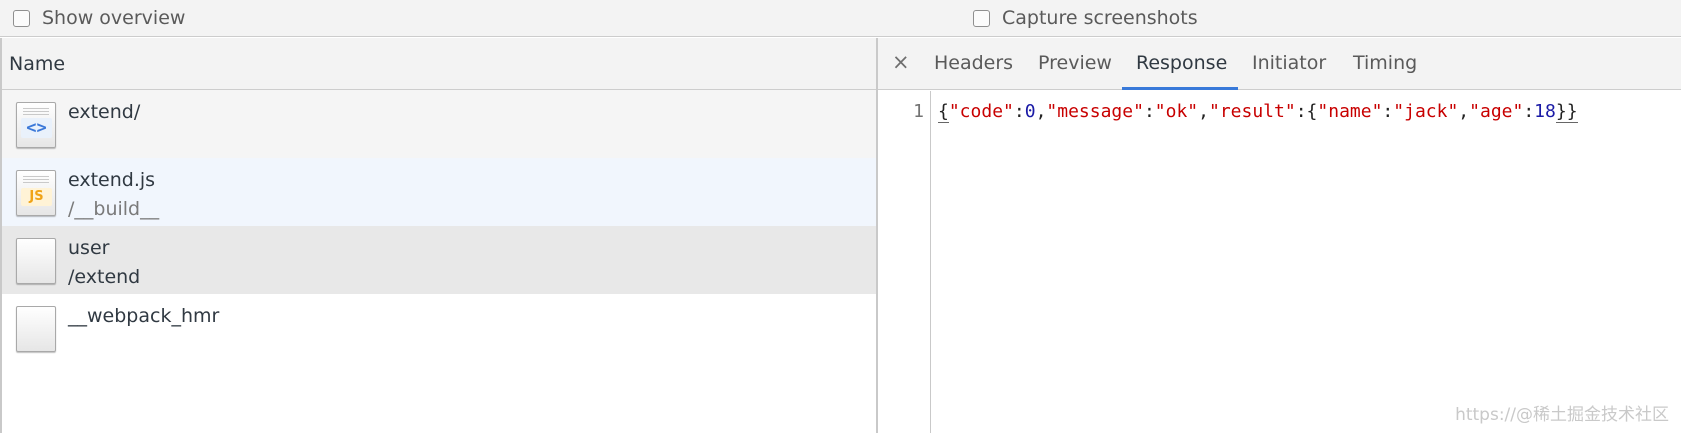  I want to click on tab-preview: Preview, so click(1075, 63).